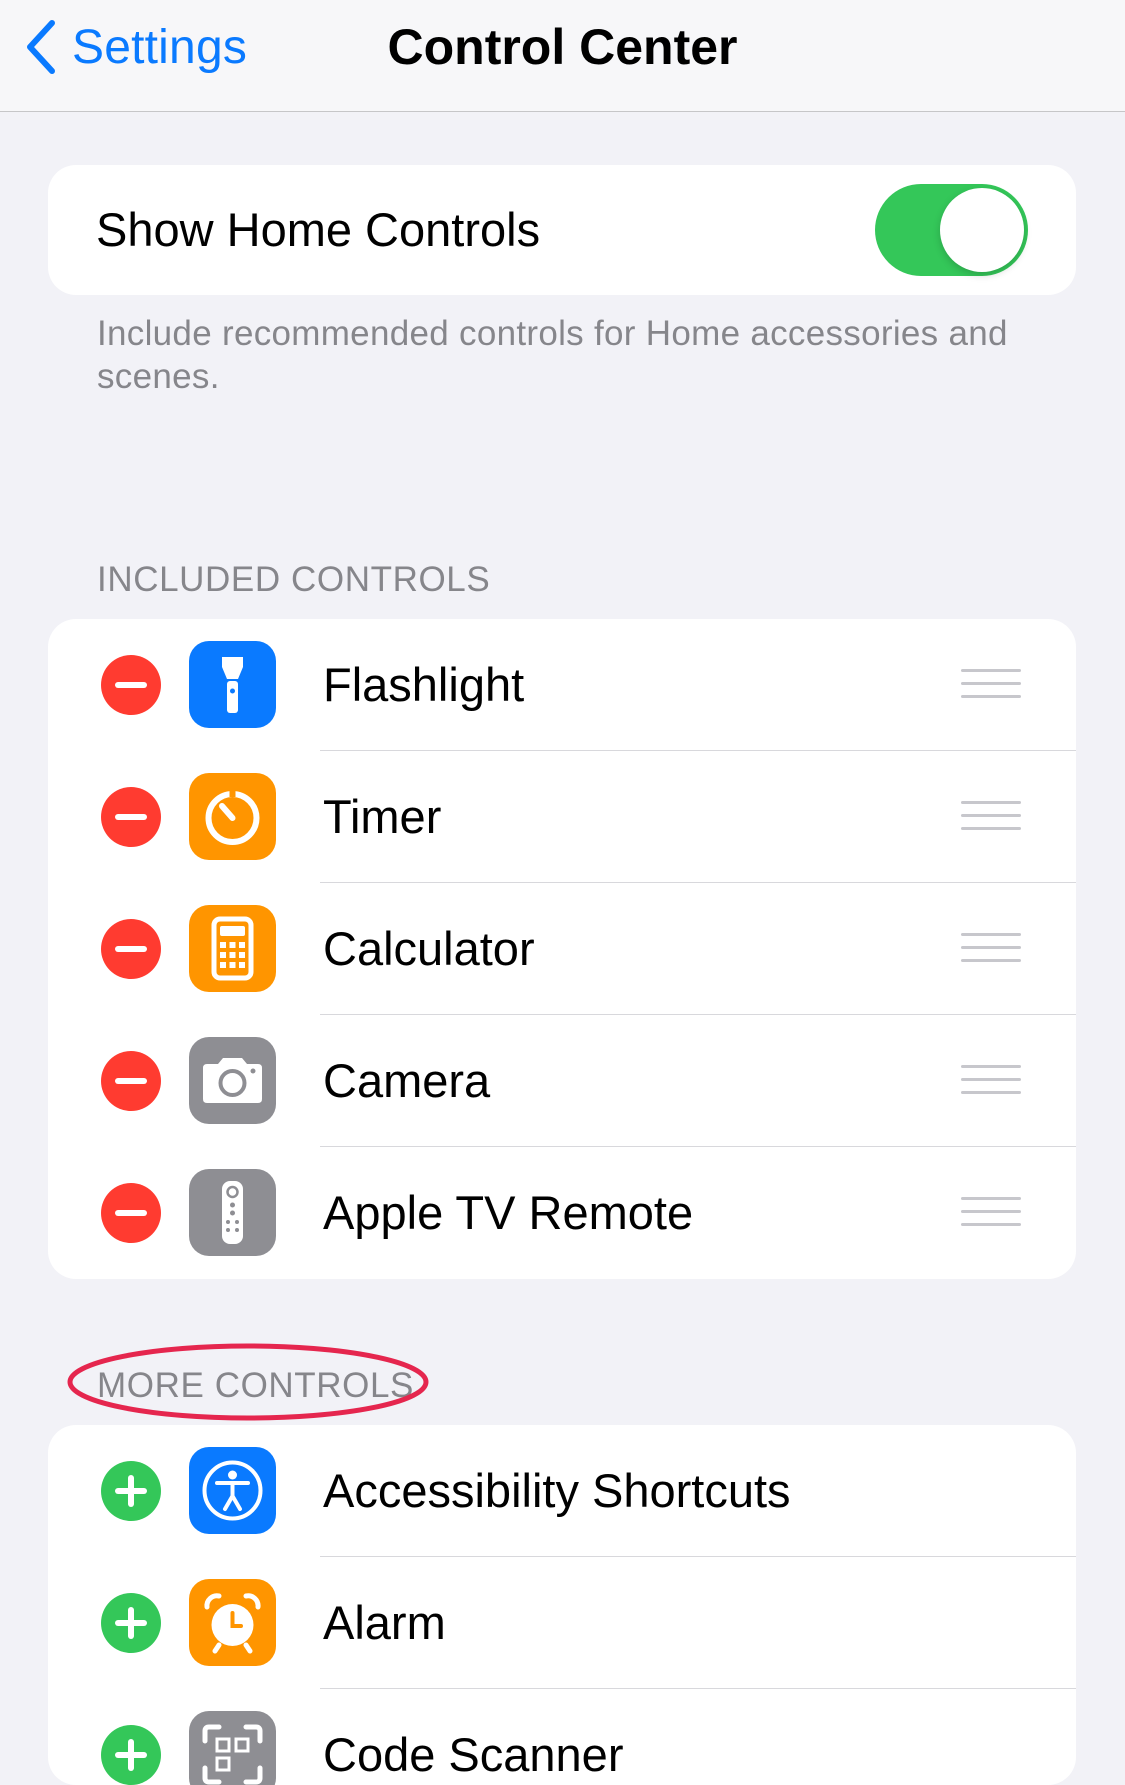  What do you see at coordinates (424, 684) in the screenshot?
I see `list-item-label: Flashlight` at bounding box center [424, 684].